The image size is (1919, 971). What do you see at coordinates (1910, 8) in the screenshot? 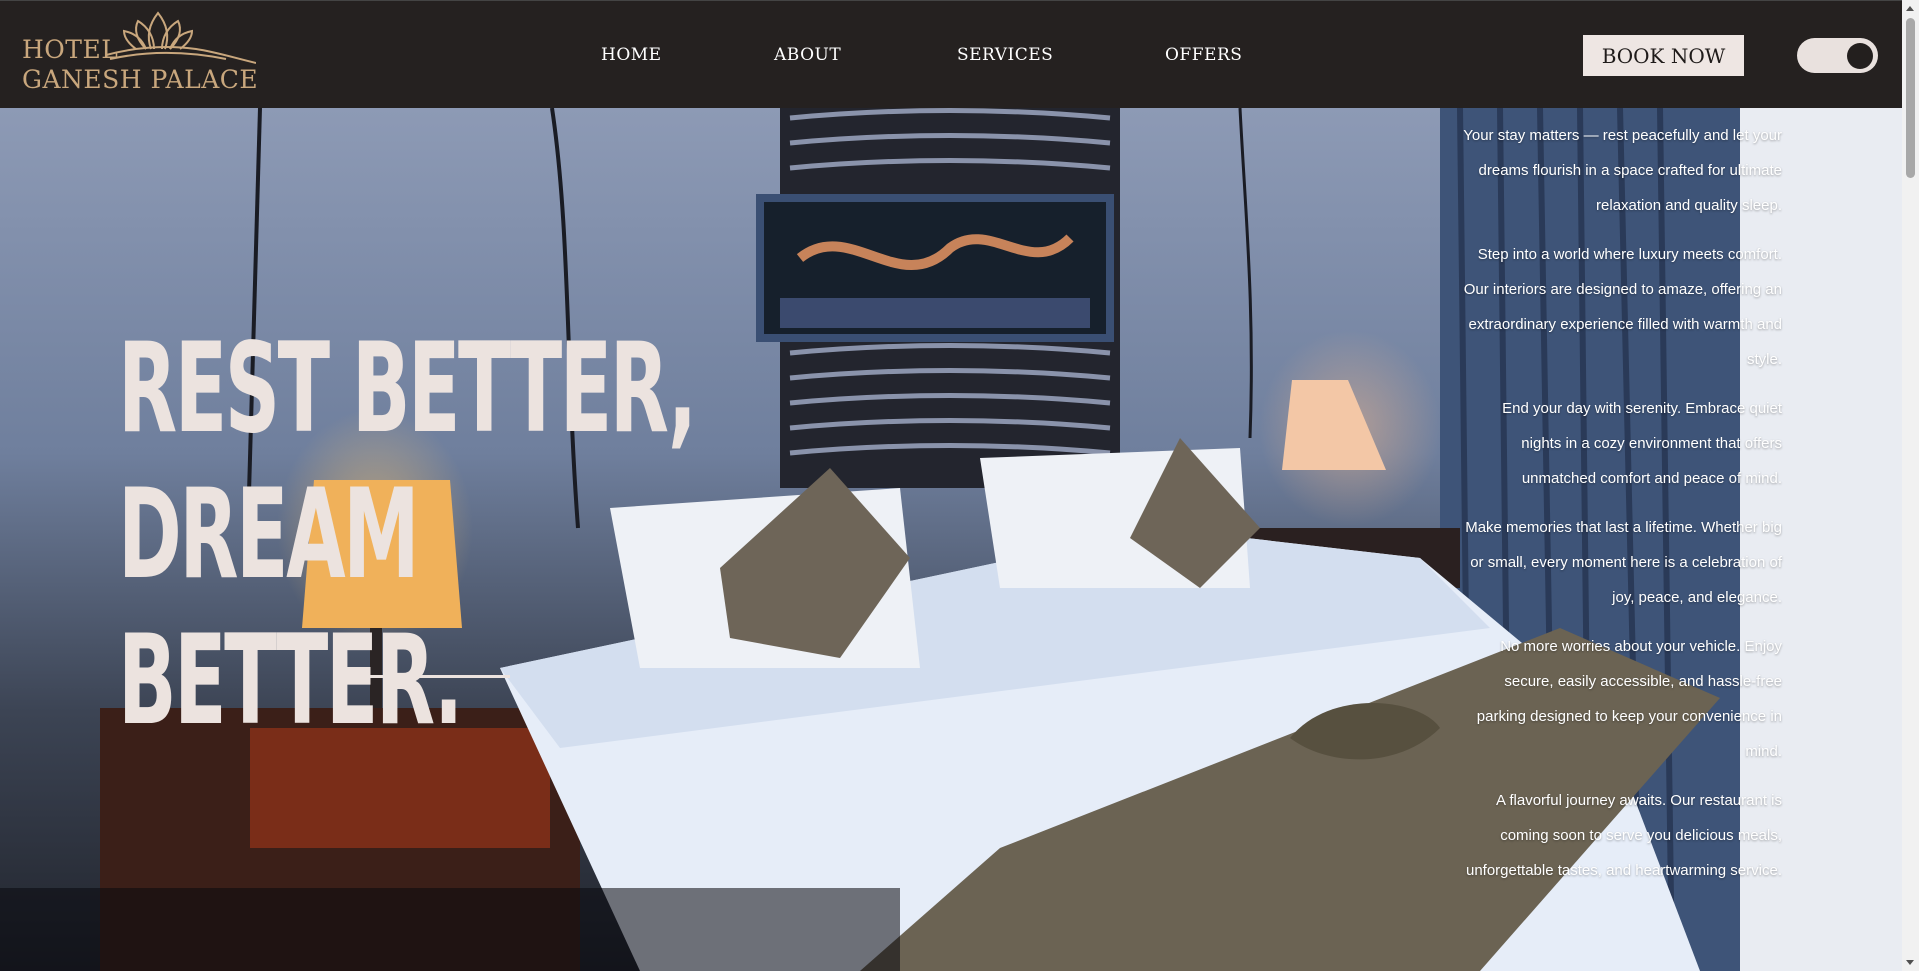
I see `scroll-up-arrow-icon` at bounding box center [1910, 8].